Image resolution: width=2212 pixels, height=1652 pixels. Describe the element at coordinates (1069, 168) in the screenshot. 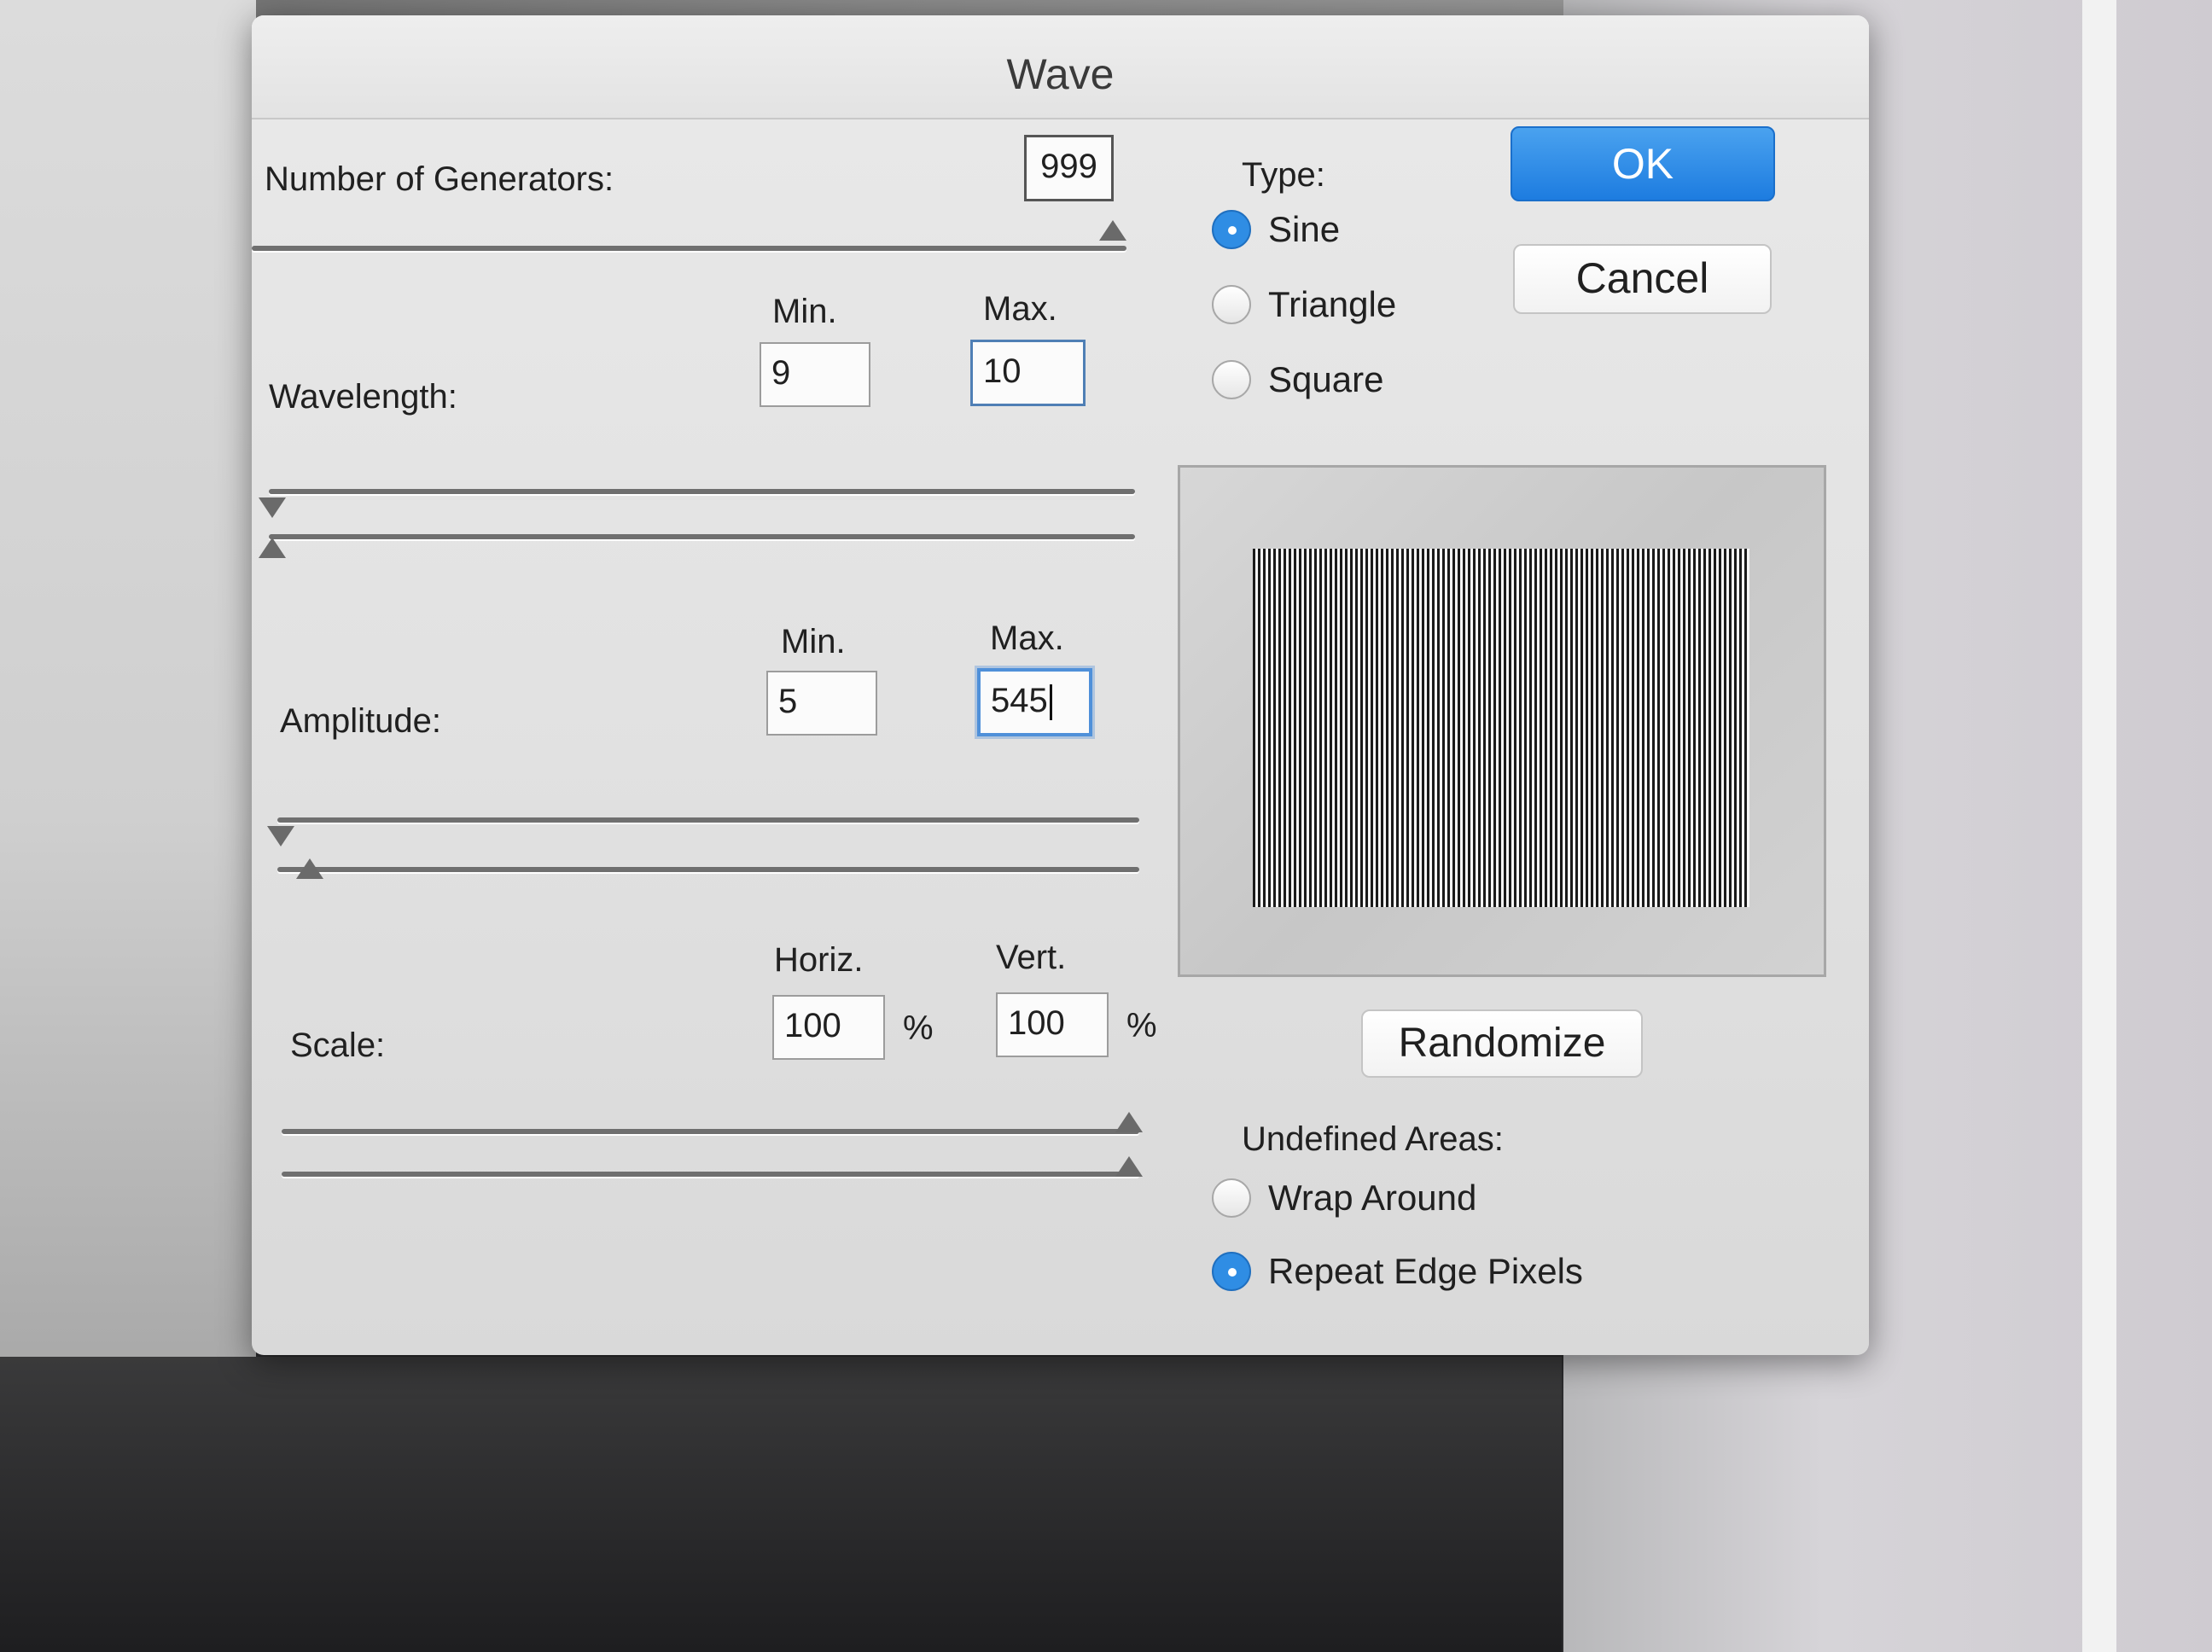

I see `generators-field: 999` at that location.